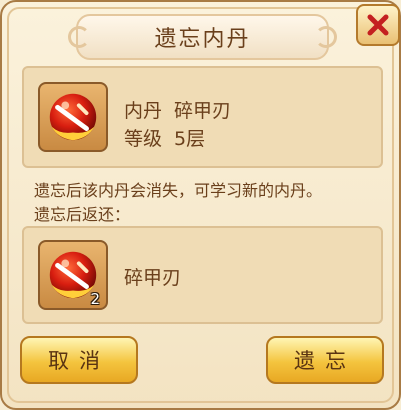 The image size is (401, 410). Describe the element at coordinates (190, 139) in the screenshot. I see `core-level-value: 5层` at that location.